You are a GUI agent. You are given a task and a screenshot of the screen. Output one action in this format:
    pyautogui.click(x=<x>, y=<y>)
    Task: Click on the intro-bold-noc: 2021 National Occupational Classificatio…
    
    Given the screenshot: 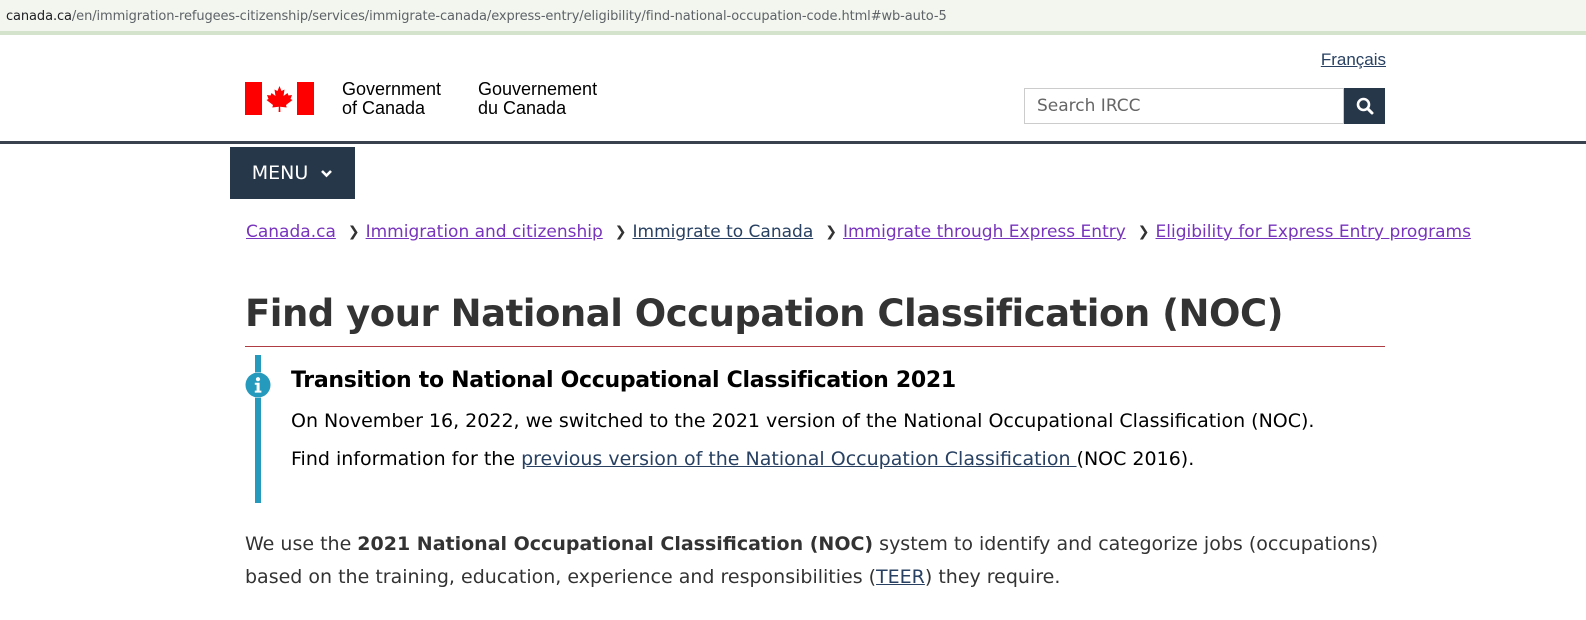 What is the action you would take?
    pyautogui.click(x=615, y=544)
    